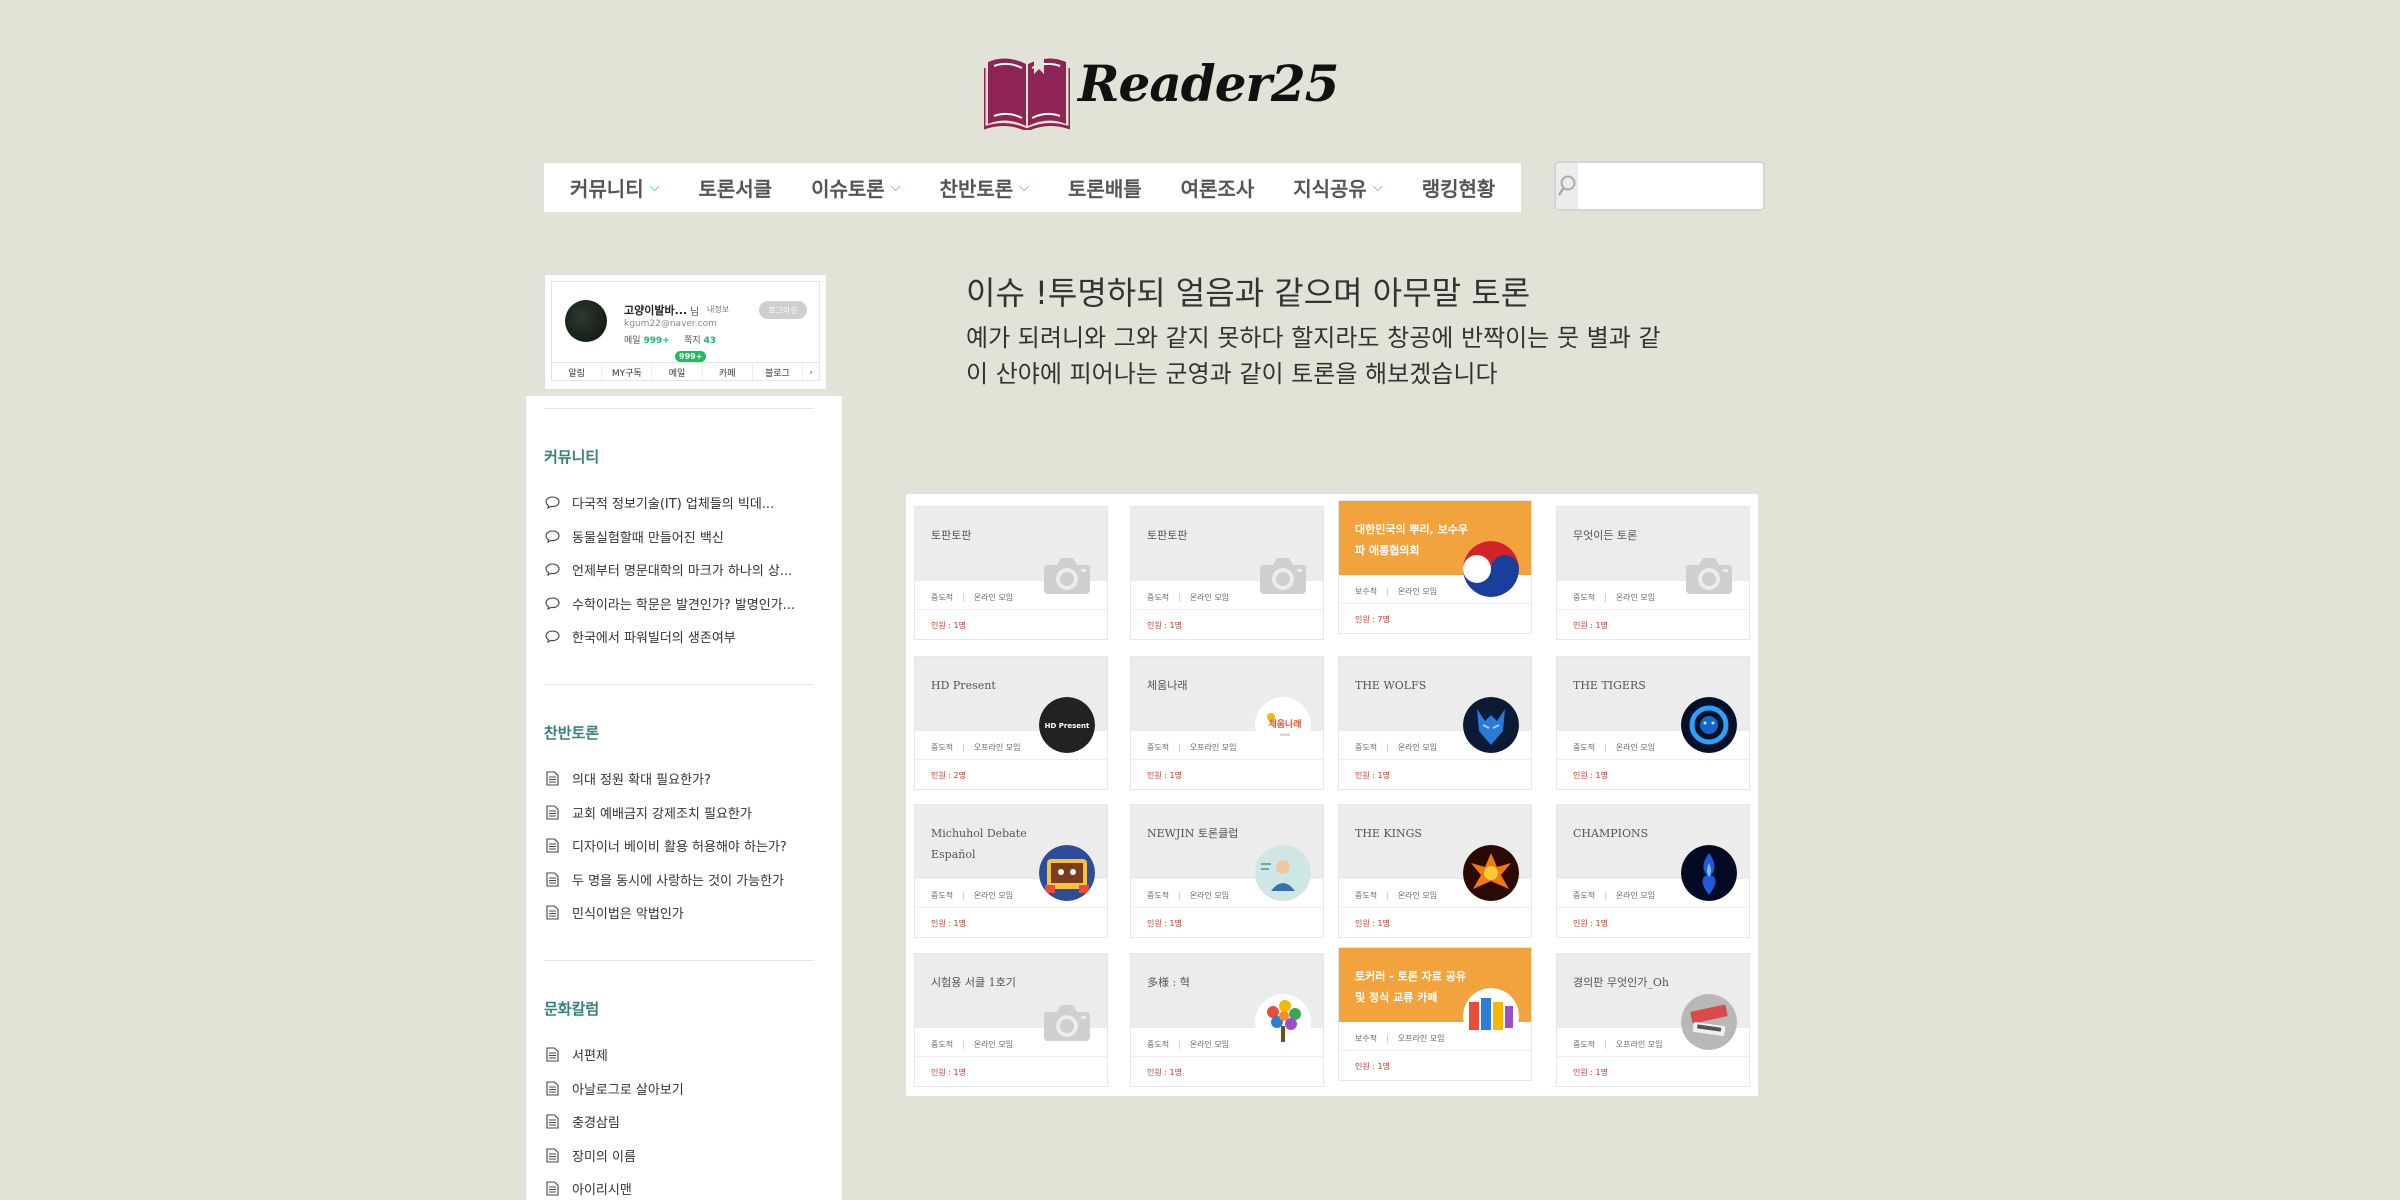 This screenshot has width=2400, height=1200. Describe the element at coordinates (1167, 685) in the screenshot. I see `circle-title: 체움나래` at that location.